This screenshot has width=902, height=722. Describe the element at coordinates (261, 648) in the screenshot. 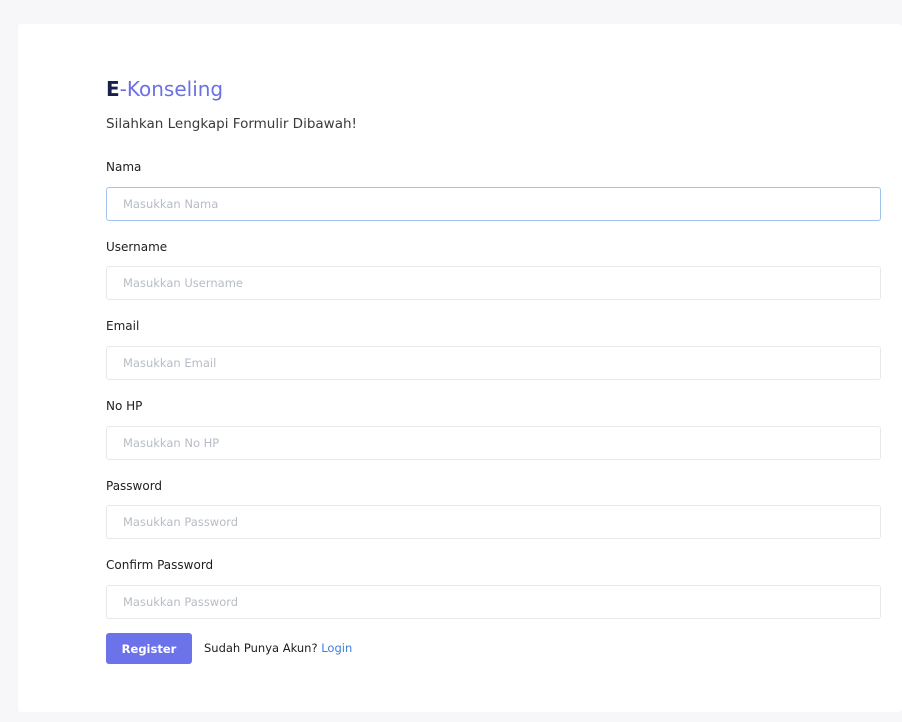

I see `login-prompt-text: Sudah Punya Akun?` at that location.